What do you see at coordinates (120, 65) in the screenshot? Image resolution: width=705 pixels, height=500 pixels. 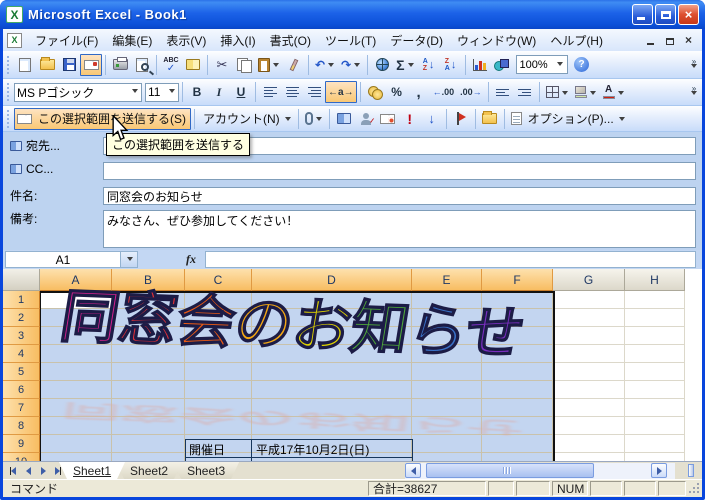 I see `print-button` at bounding box center [120, 65].